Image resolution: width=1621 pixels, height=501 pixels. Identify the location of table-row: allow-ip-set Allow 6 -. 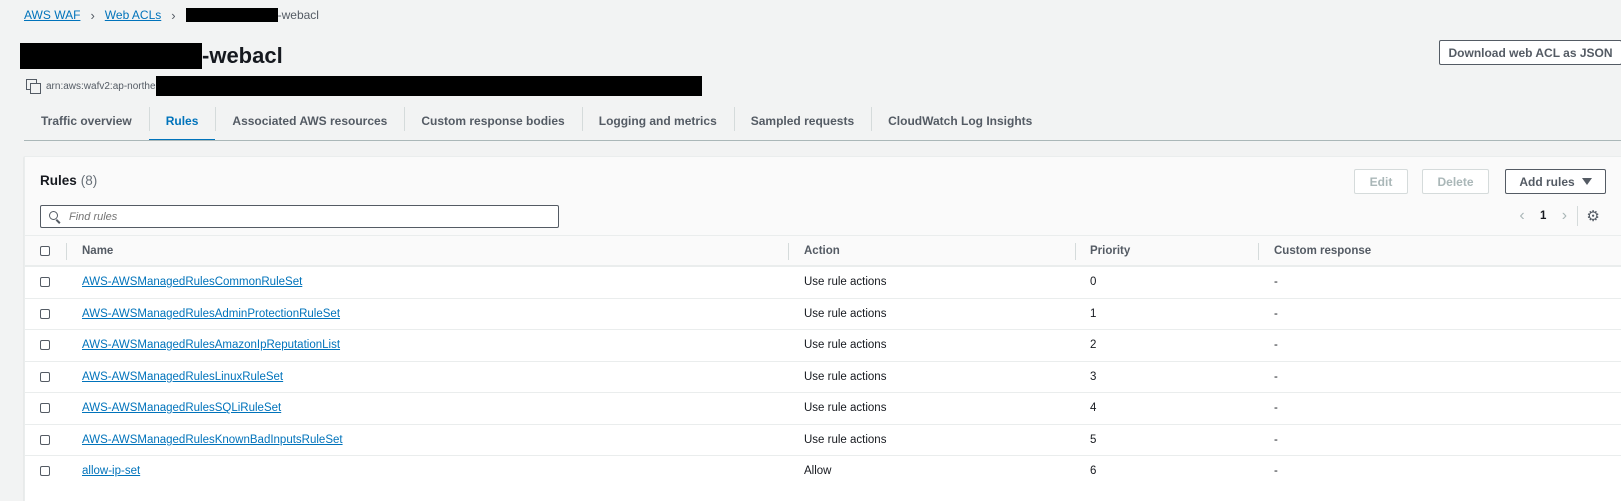
(823, 471).